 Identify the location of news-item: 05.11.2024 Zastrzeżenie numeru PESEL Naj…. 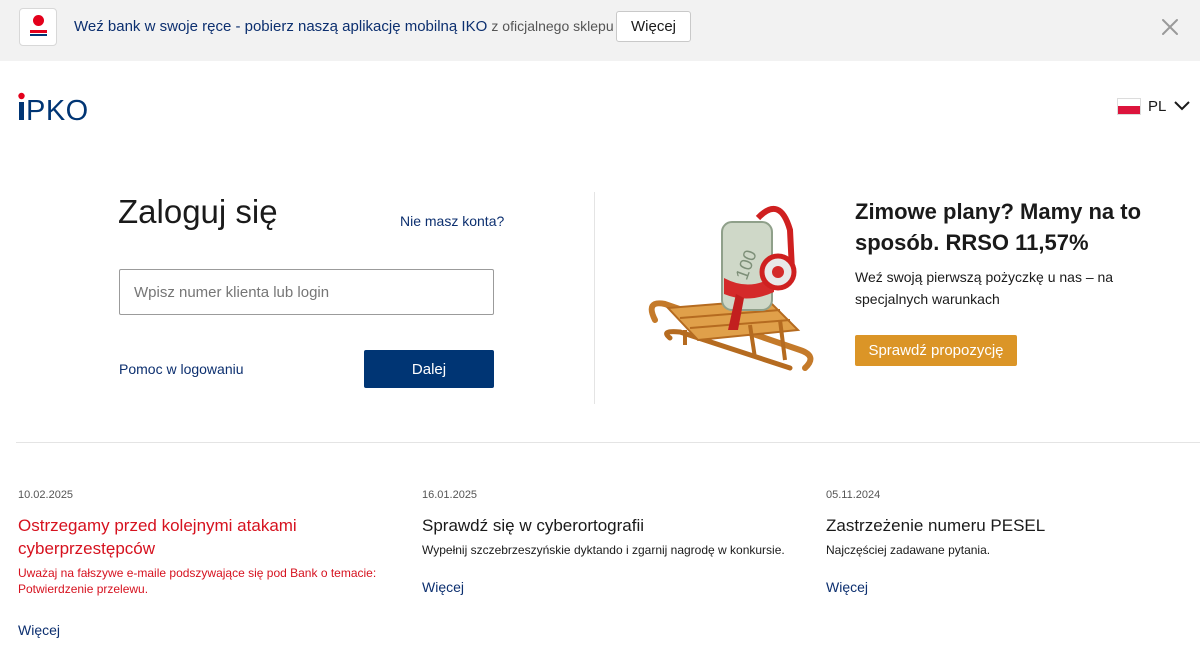
(1006, 541).